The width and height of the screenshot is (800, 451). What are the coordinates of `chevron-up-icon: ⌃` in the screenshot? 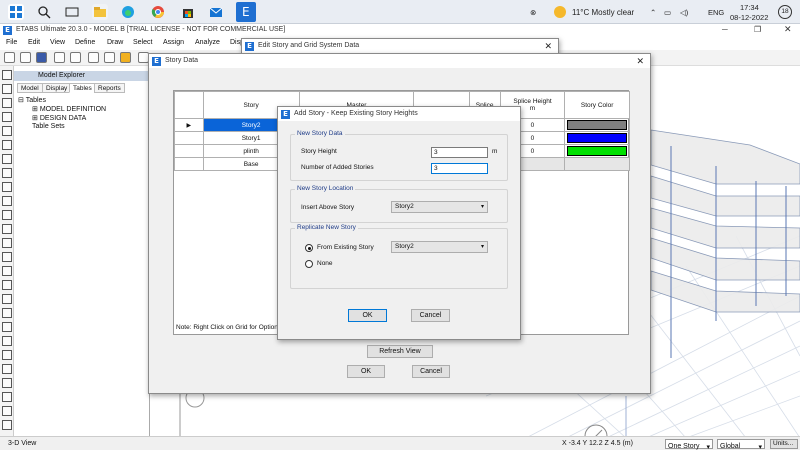 It's located at (653, 12).